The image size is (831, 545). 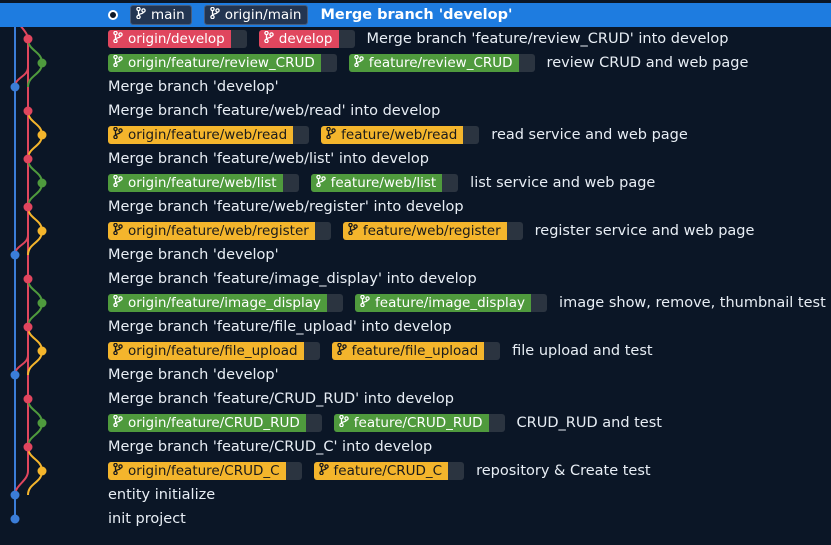 I want to click on branch-ref-chip: feature/CRUD_C, so click(x=381, y=471).